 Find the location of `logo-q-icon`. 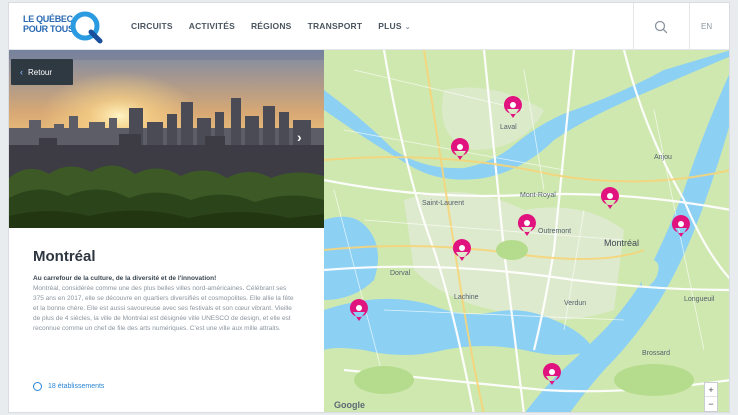

logo-q-icon is located at coordinates (86, 27).